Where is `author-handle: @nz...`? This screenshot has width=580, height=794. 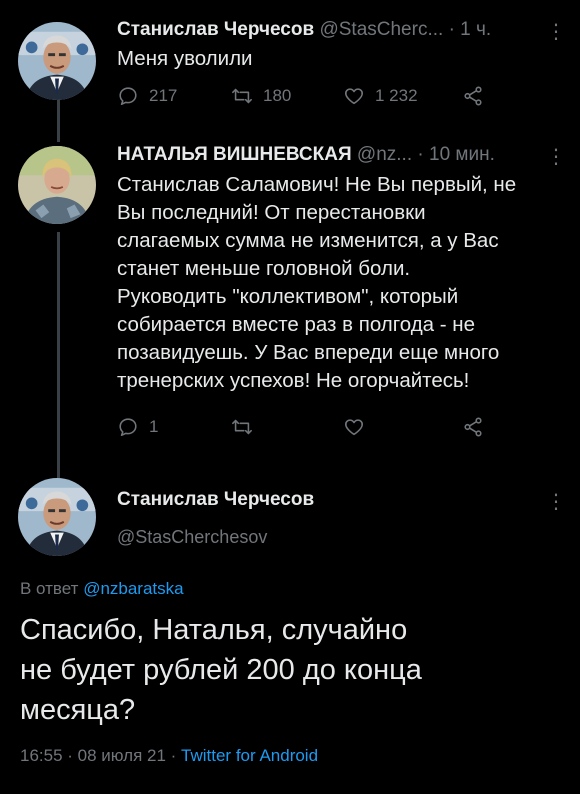
author-handle: @nz... is located at coordinates (384, 154).